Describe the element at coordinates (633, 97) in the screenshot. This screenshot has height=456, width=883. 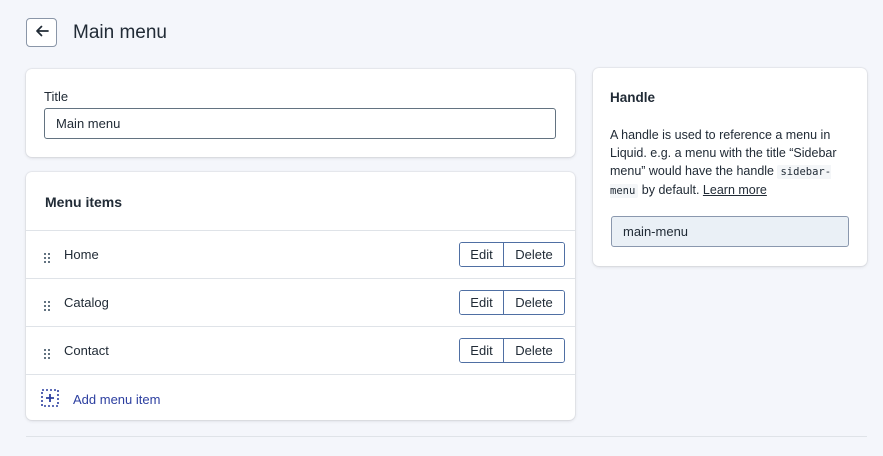
I see `handle-heading: Handle` at that location.